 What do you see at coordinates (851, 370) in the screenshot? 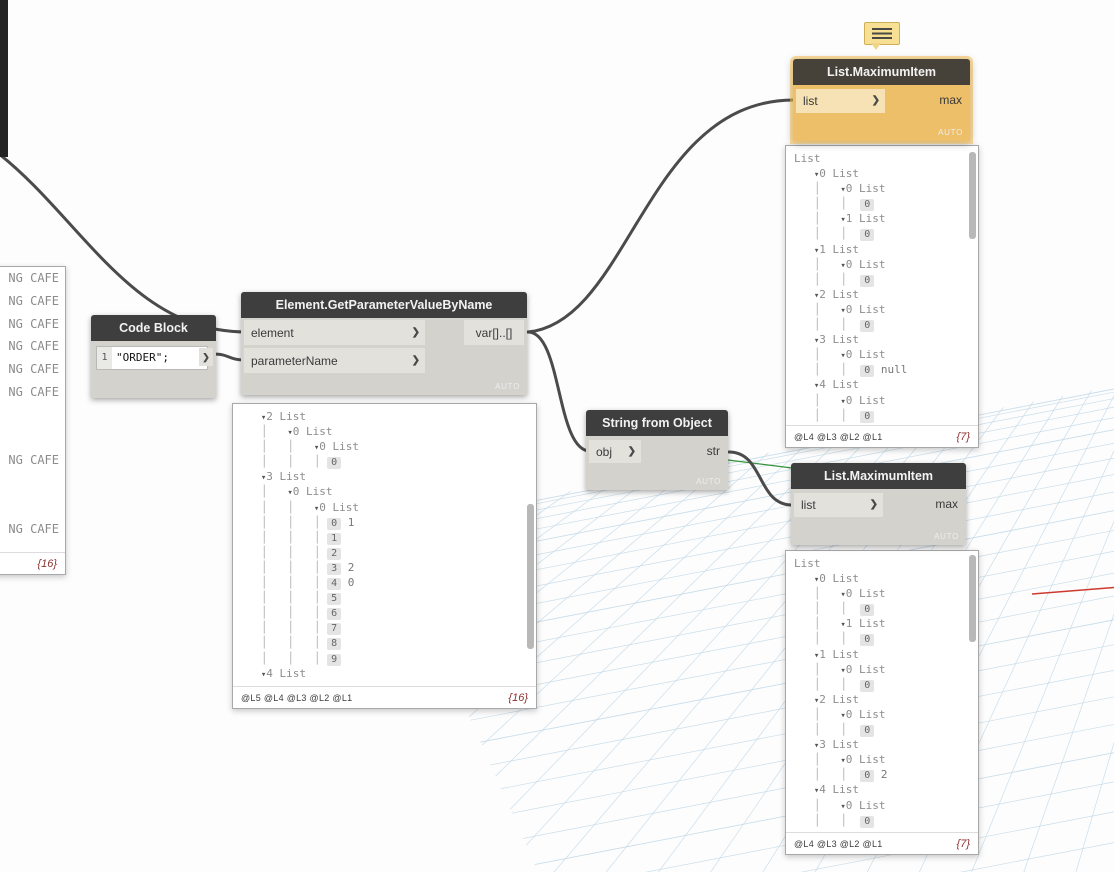
I see `preview-value-row: │ │ 0 null` at bounding box center [851, 370].